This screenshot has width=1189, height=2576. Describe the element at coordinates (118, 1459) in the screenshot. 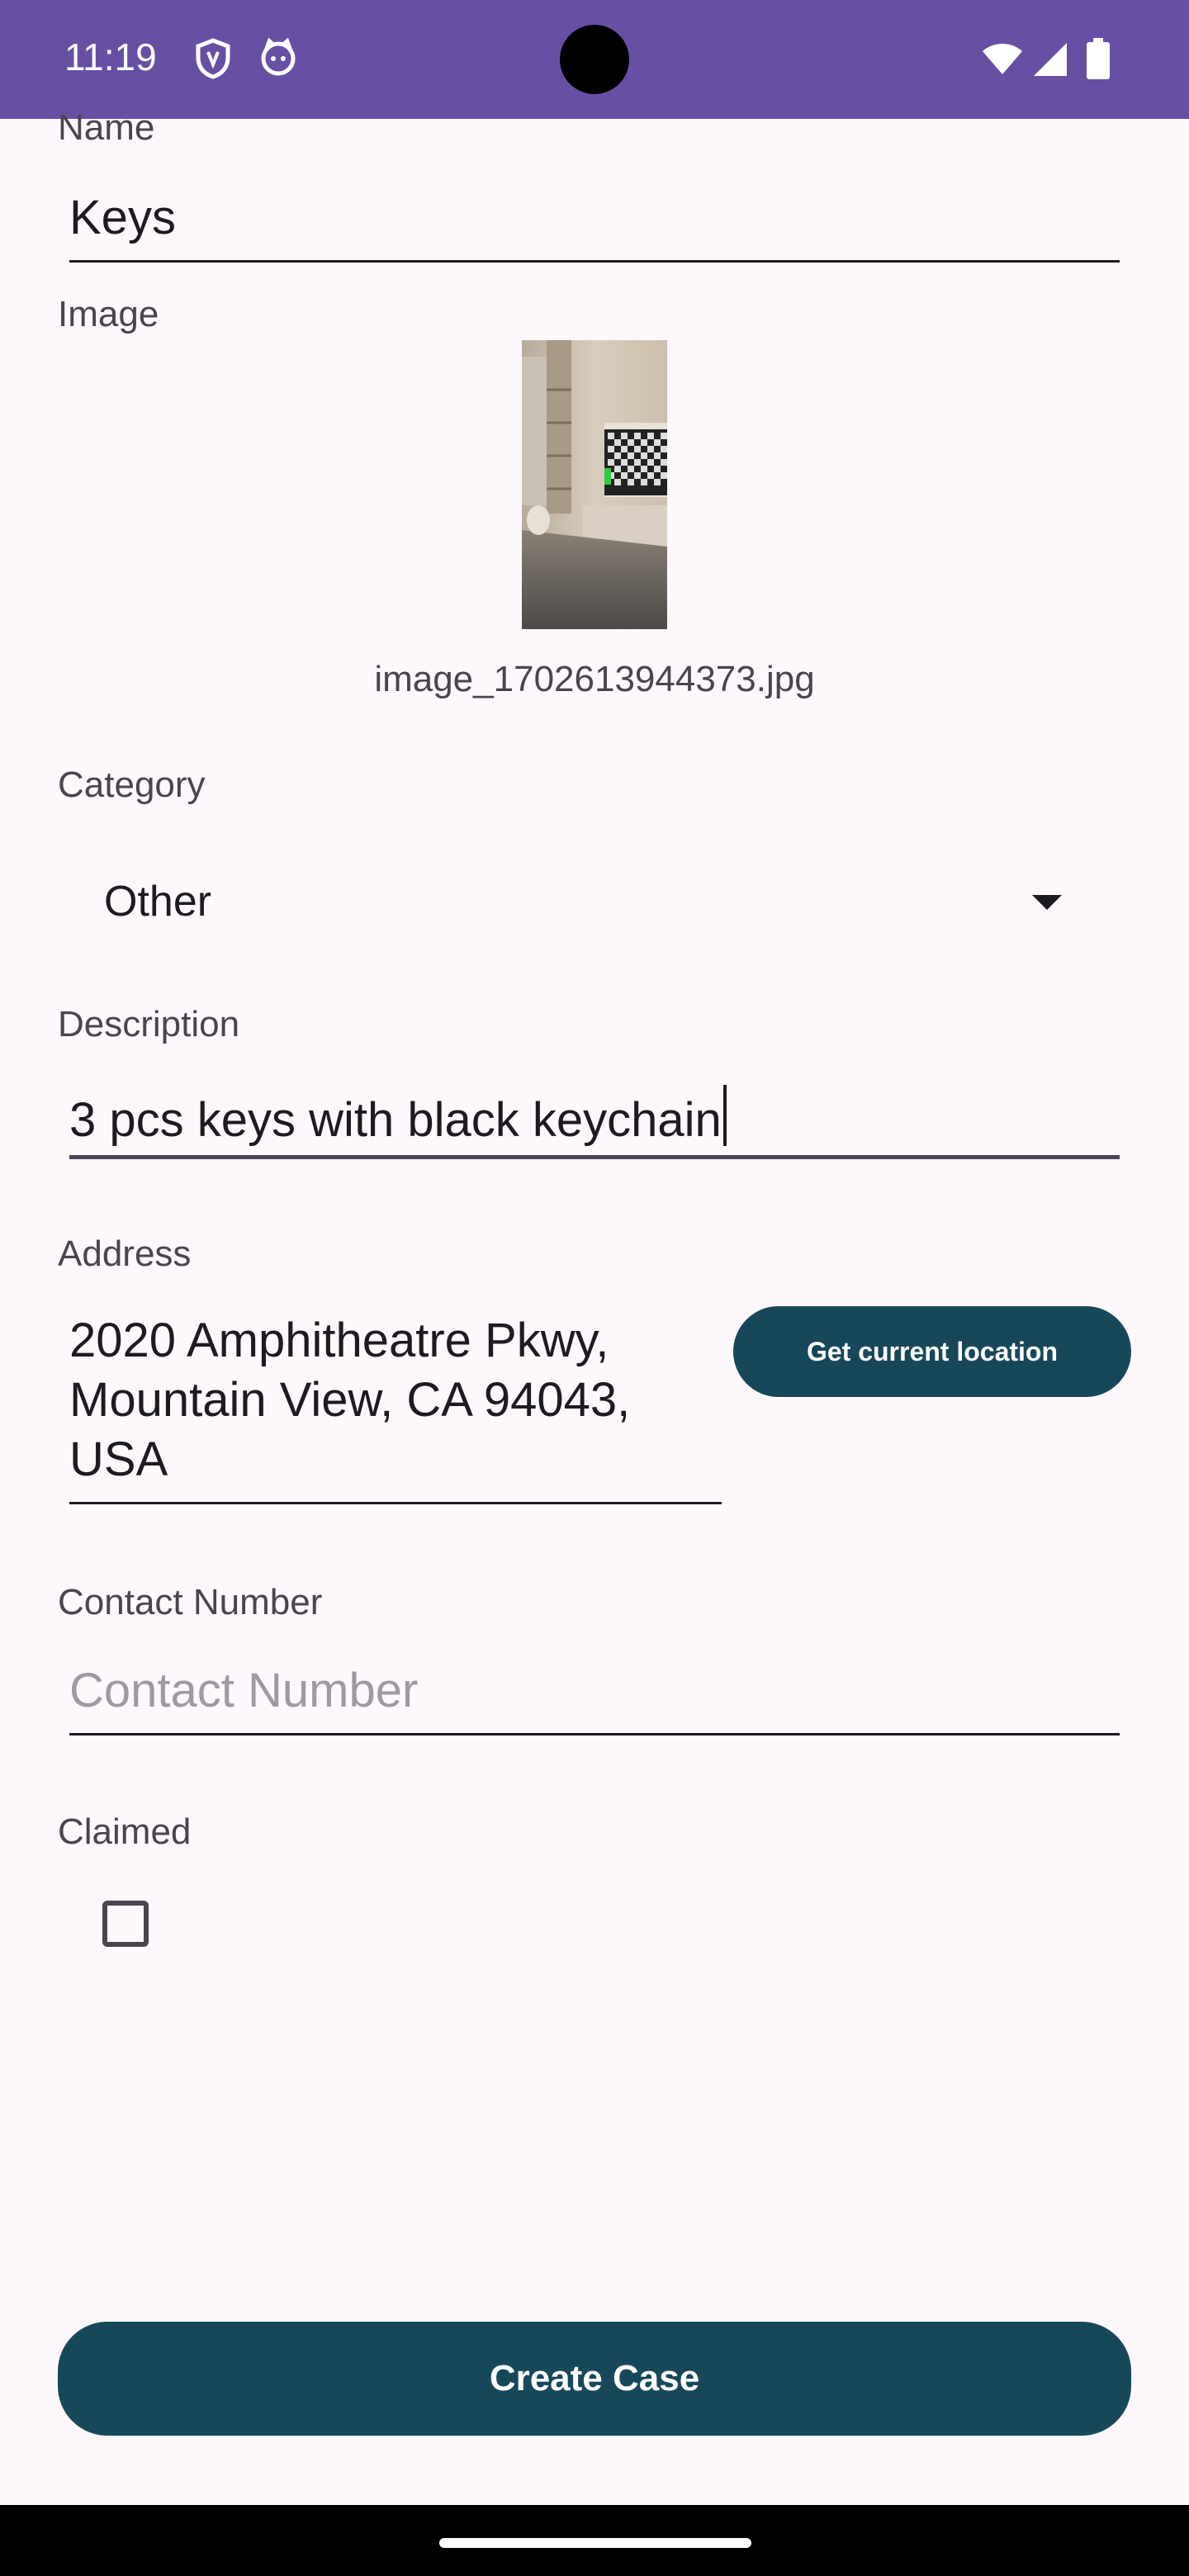

I see `address-line-3: USA` at that location.